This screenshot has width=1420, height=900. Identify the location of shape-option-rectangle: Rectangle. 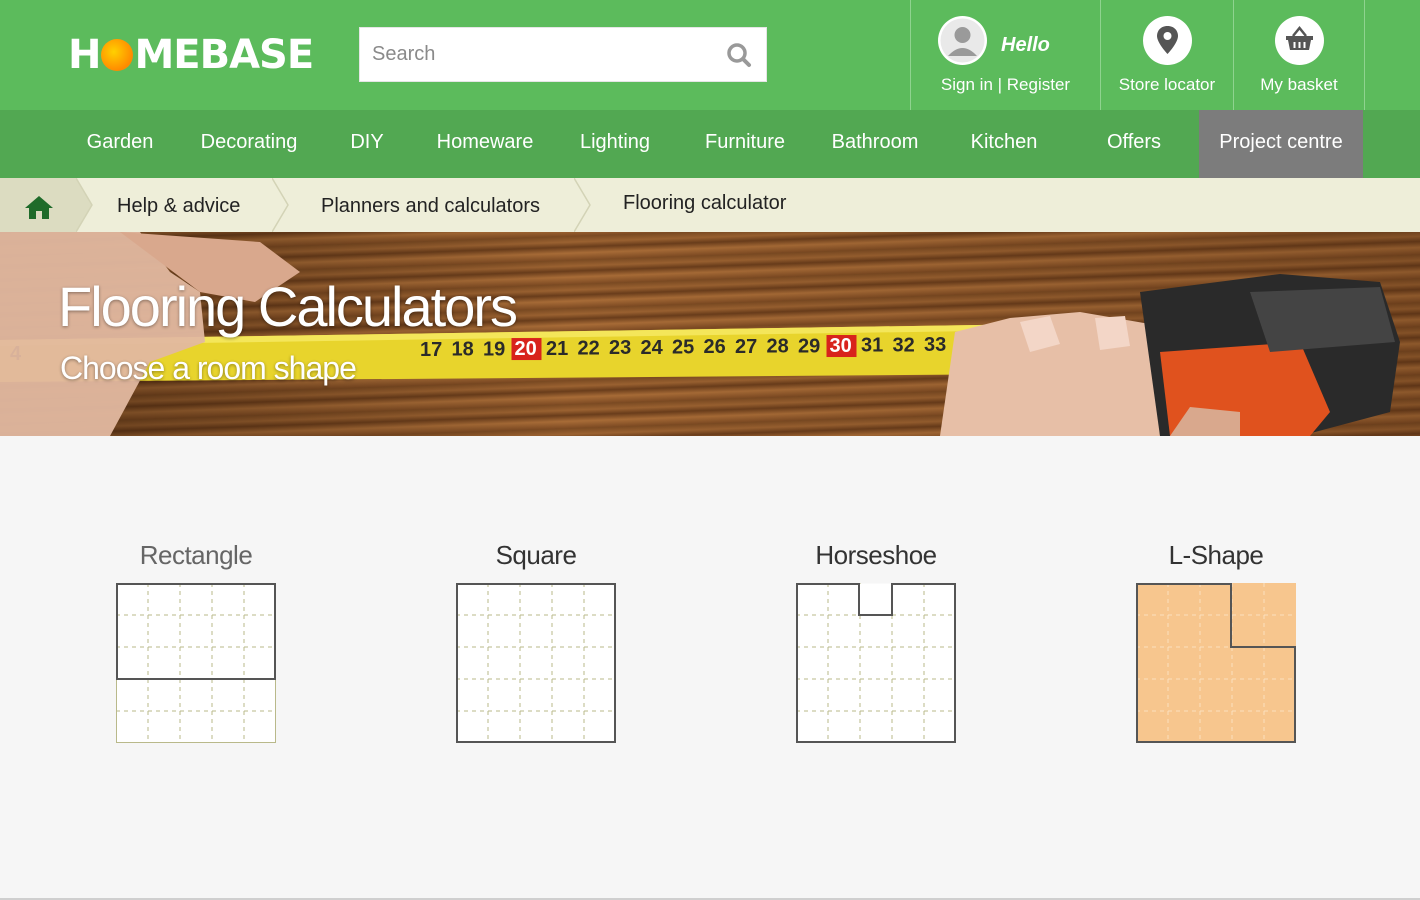
(196, 641).